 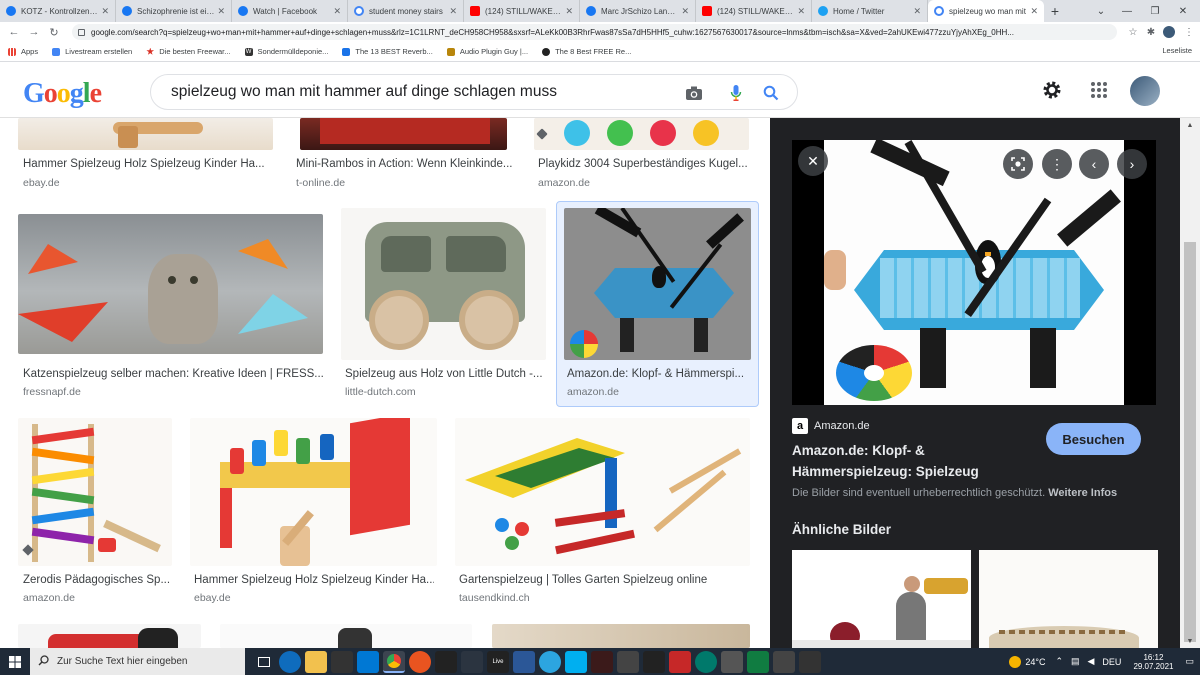 What do you see at coordinates (494, 598) in the screenshot?
I see `result-source: tausendkind.ch` at bounding box center [494, 598].